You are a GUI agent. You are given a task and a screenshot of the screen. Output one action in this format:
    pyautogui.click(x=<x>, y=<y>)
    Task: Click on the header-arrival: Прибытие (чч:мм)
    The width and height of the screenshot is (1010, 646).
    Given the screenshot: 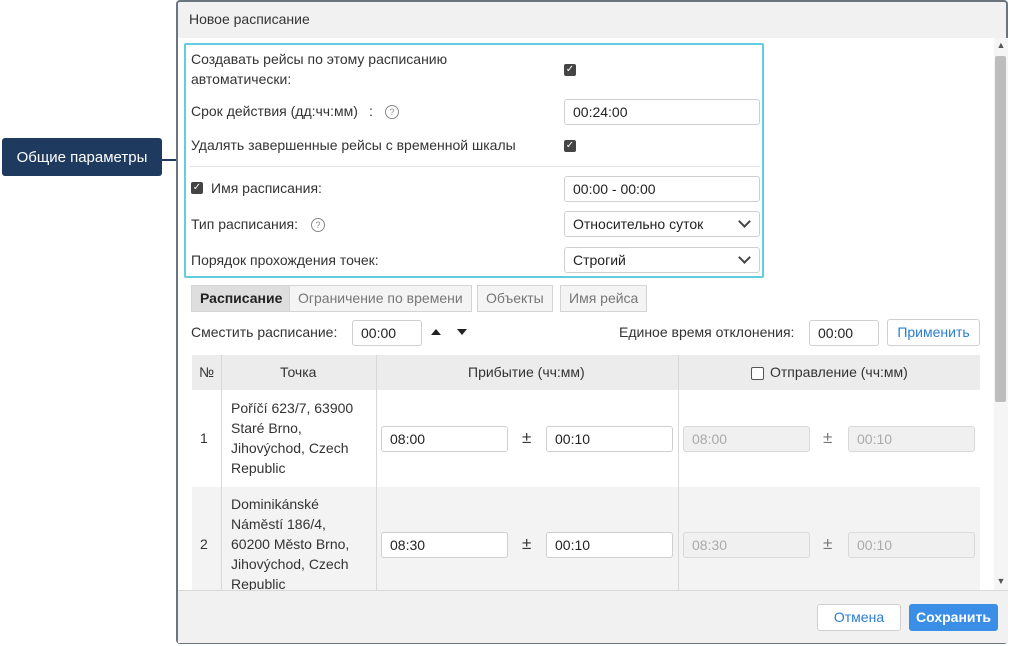 What is the action you would take?
    pyautogui.click(x=526, y=372)
    